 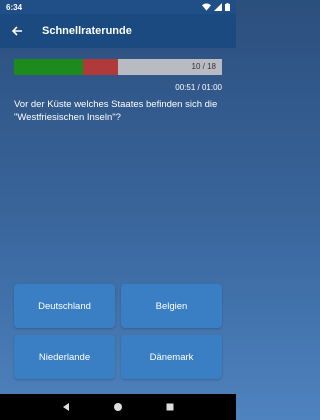 I want to click on status-bar: 6:34, so click(x=118, y=7).